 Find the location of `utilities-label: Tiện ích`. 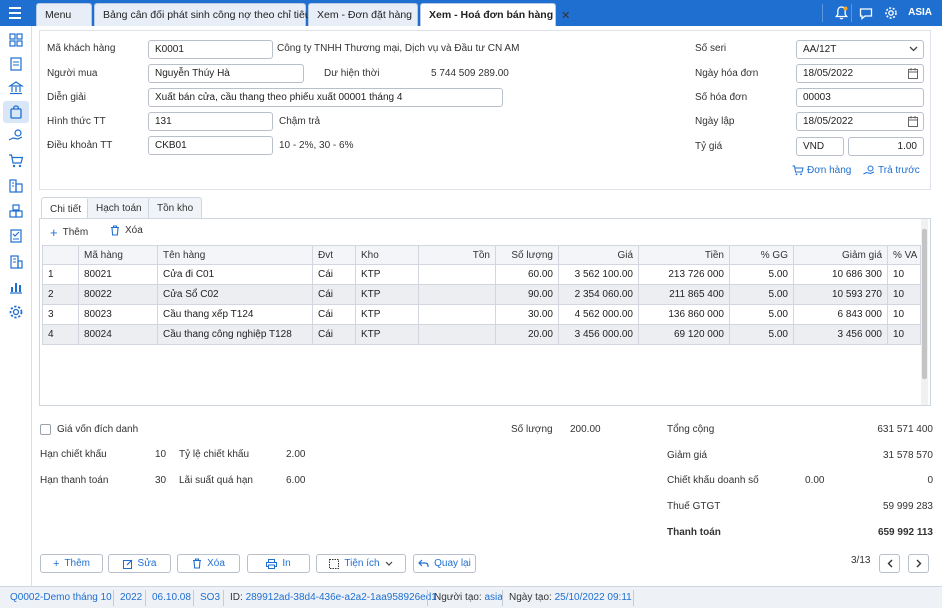

utilities-label: Tiện ích is located at coordinates (362, 563).